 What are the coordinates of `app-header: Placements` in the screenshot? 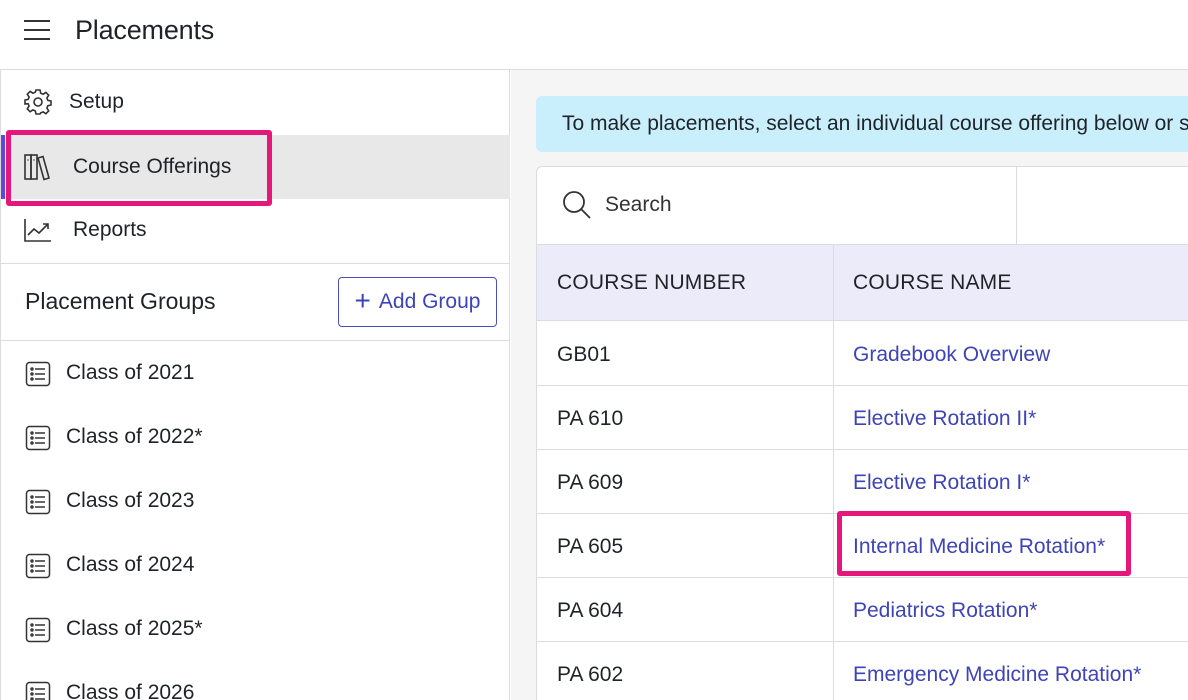 It's located at (594, 35).